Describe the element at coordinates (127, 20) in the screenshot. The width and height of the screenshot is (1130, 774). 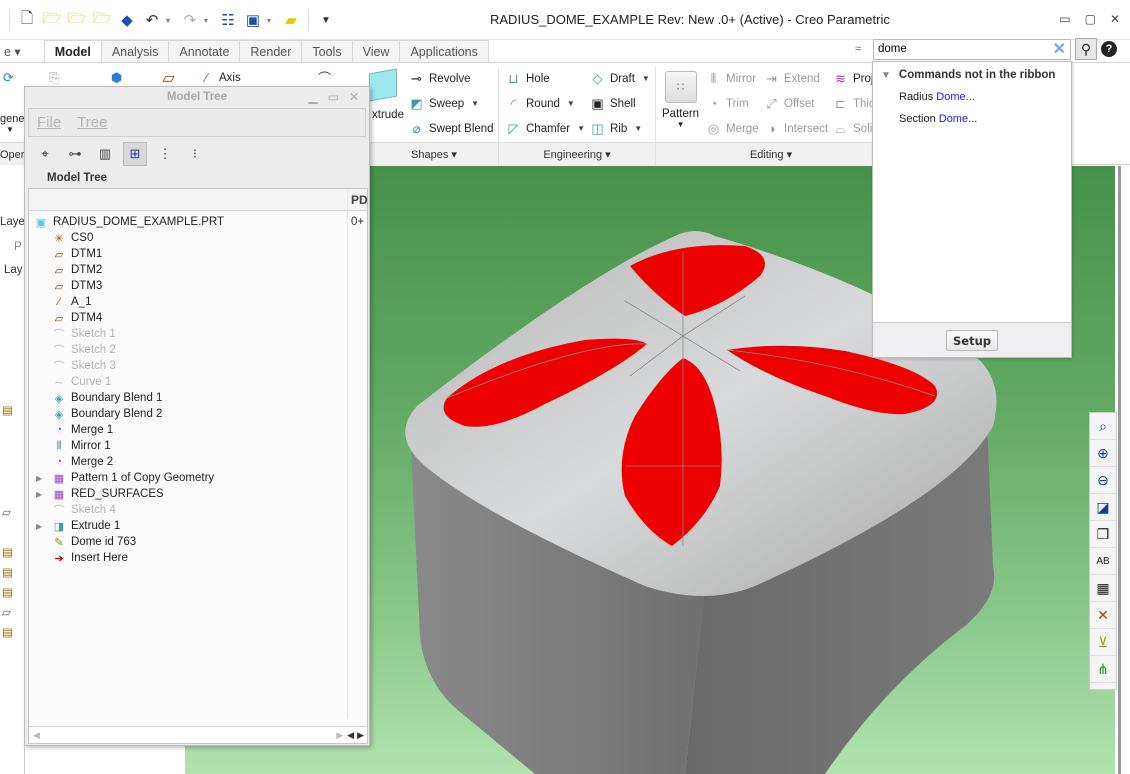
I see `regenerate-icon: ◆` at that location.